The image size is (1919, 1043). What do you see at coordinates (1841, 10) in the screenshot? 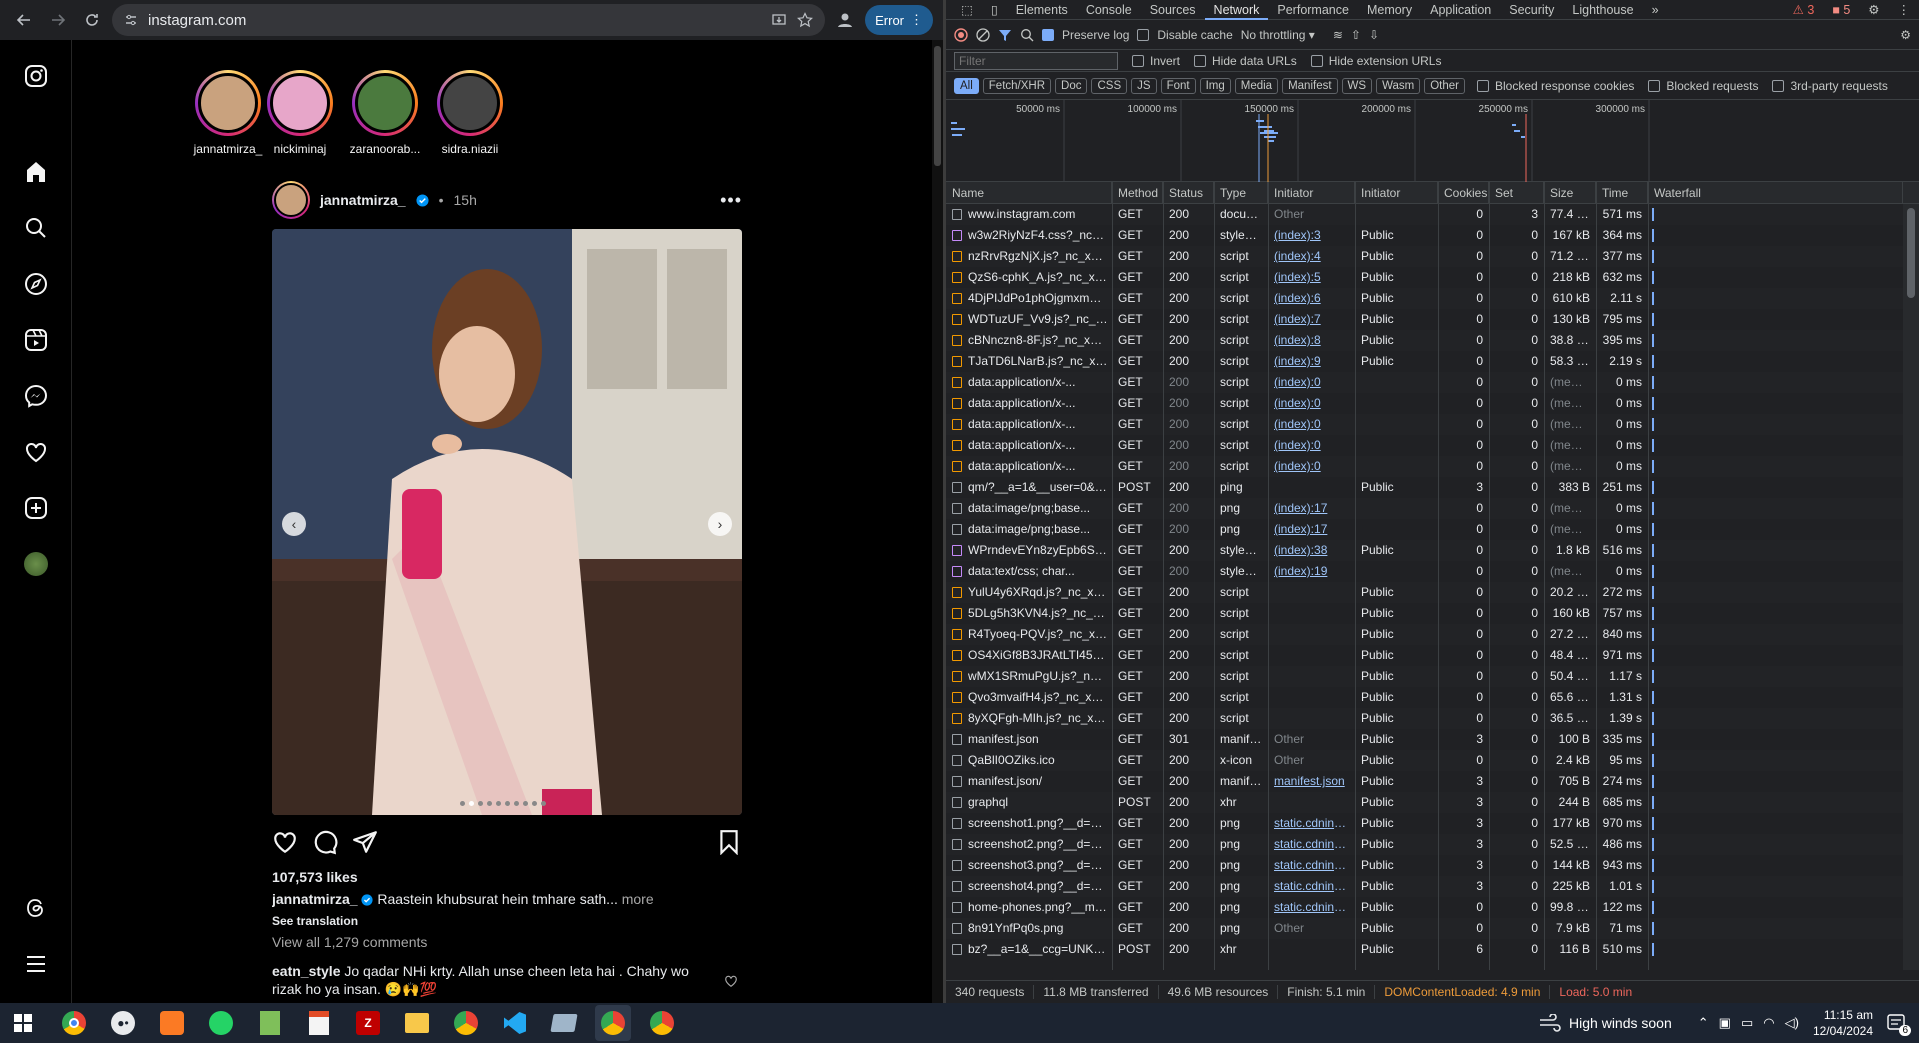
I see `errors-badge: ■ 5` at bounding box center [1841, 10].